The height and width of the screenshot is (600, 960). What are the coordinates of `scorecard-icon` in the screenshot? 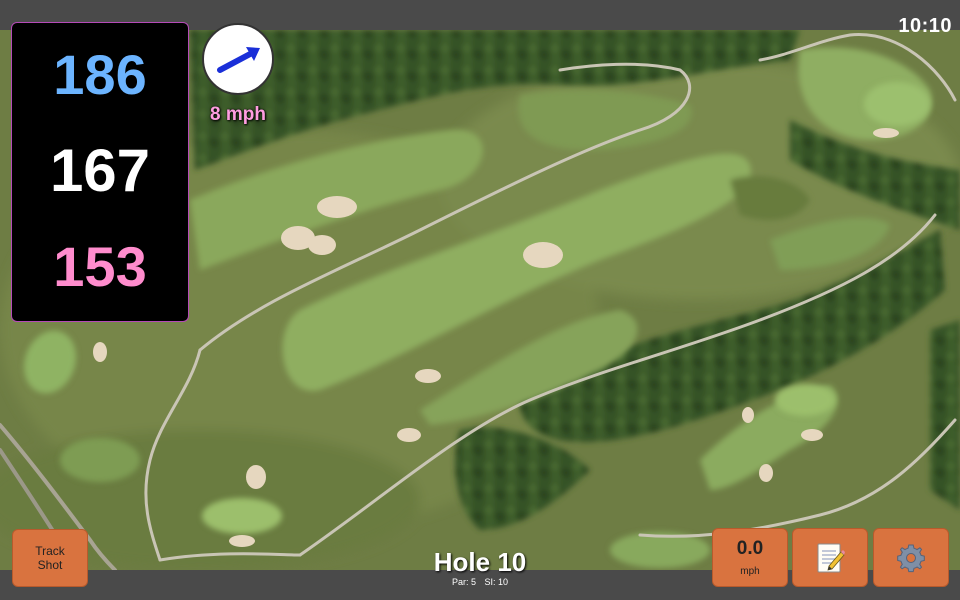 It's located at (831, 557).